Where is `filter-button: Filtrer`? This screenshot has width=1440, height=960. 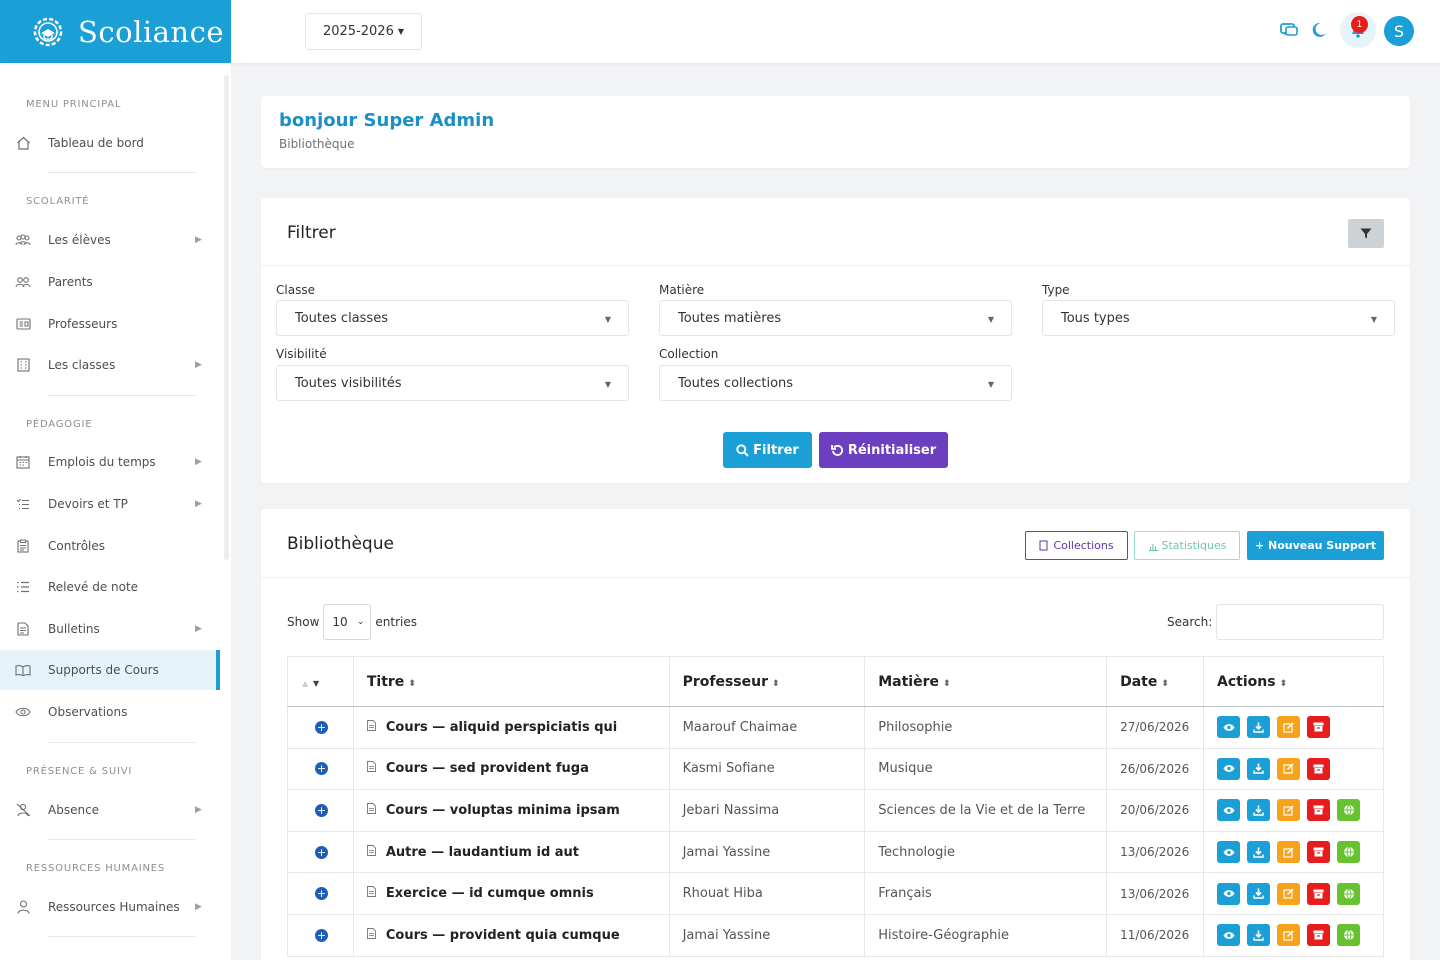 filter-button: Filtrer is located at coordinates (767, 450).